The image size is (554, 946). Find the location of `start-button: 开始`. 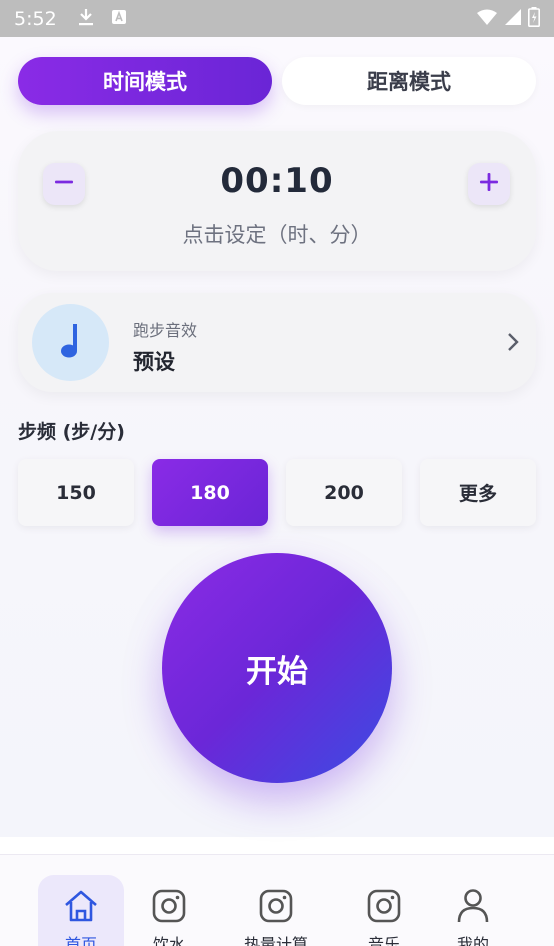

start-button: 开始 is located at coordinates (277, 668).